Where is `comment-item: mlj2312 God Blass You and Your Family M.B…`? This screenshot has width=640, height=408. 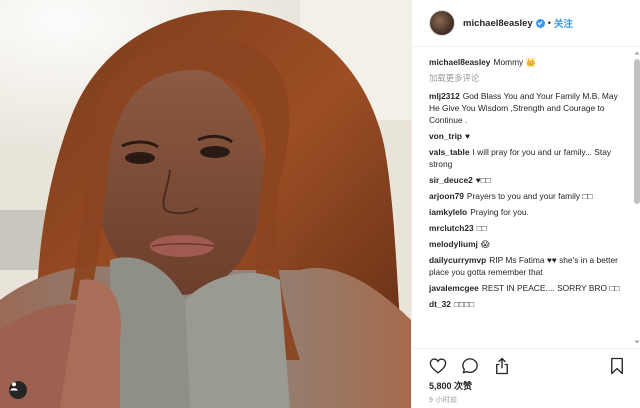
comment-item: mlj2312 God Blass You and Your Family M.B… is located at coordinates (529, 108).